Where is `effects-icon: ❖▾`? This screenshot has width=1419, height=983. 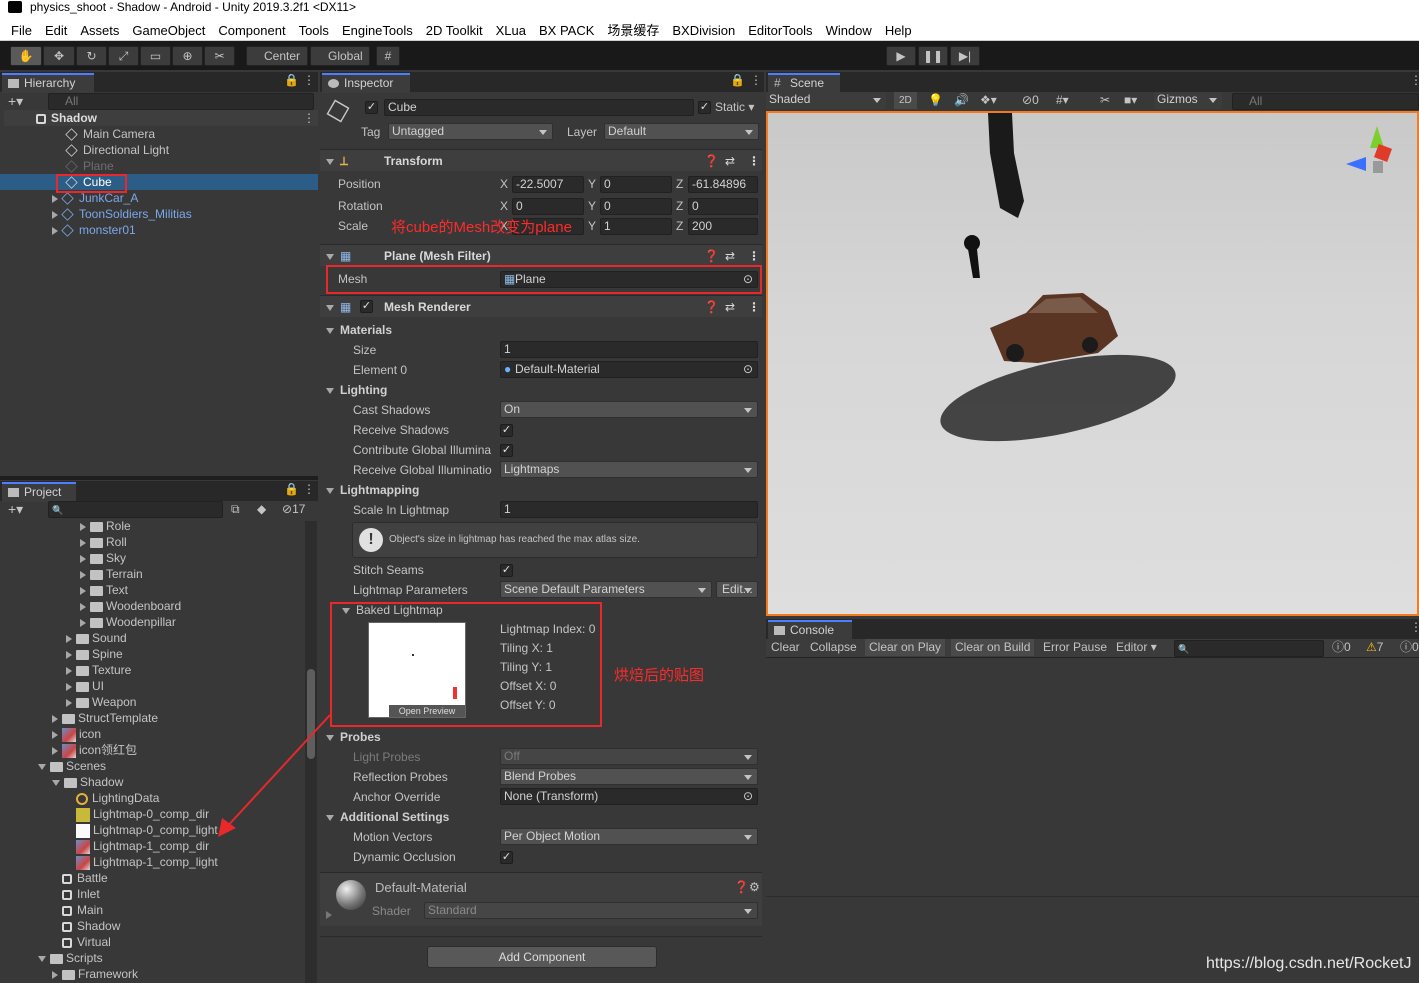 effects-icon: ❖▾ is located at coordinates (988, 100).